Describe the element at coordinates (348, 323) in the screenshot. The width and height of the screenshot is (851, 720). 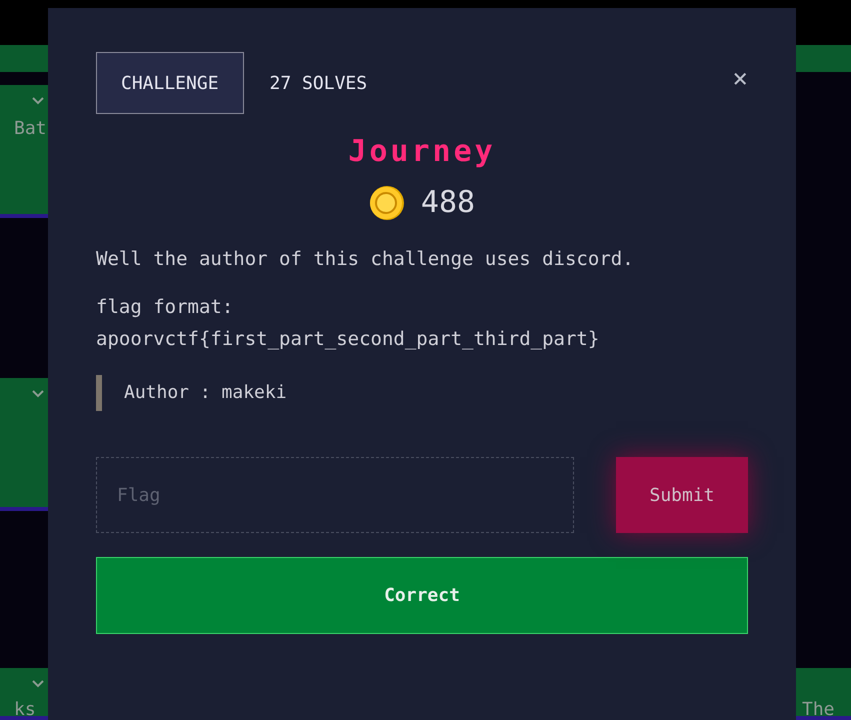
I see `description-text: flag format: apoorvctf{first_part_second_part_third_part}` at that location.